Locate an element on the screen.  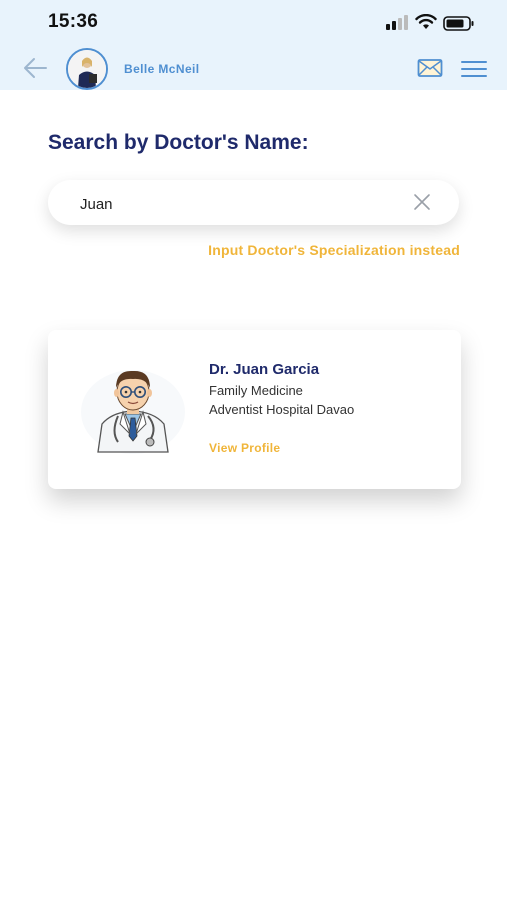
avatar-image is located at coordinates (87, 69).